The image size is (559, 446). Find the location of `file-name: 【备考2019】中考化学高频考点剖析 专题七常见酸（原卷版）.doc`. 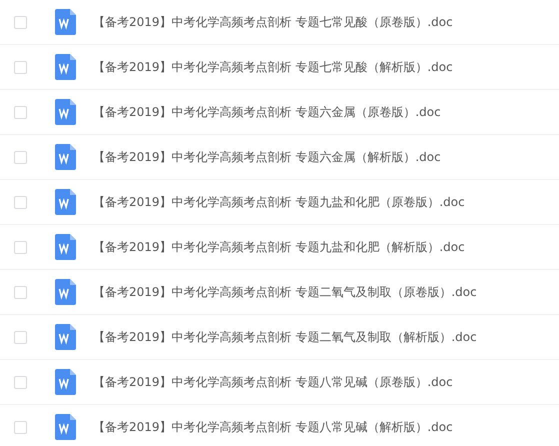

file-name: 【备考2019】中考化学高频考点剖析 专题七常见酸（原卷版）.doc is located at coordinates (273, 22).